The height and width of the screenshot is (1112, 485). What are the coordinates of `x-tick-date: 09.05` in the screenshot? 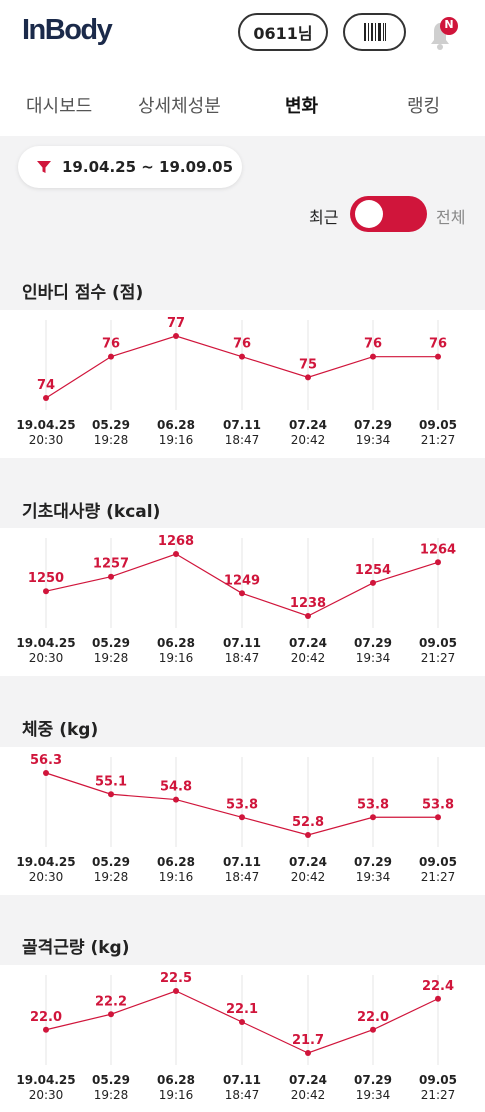 It's located at (438, 425).